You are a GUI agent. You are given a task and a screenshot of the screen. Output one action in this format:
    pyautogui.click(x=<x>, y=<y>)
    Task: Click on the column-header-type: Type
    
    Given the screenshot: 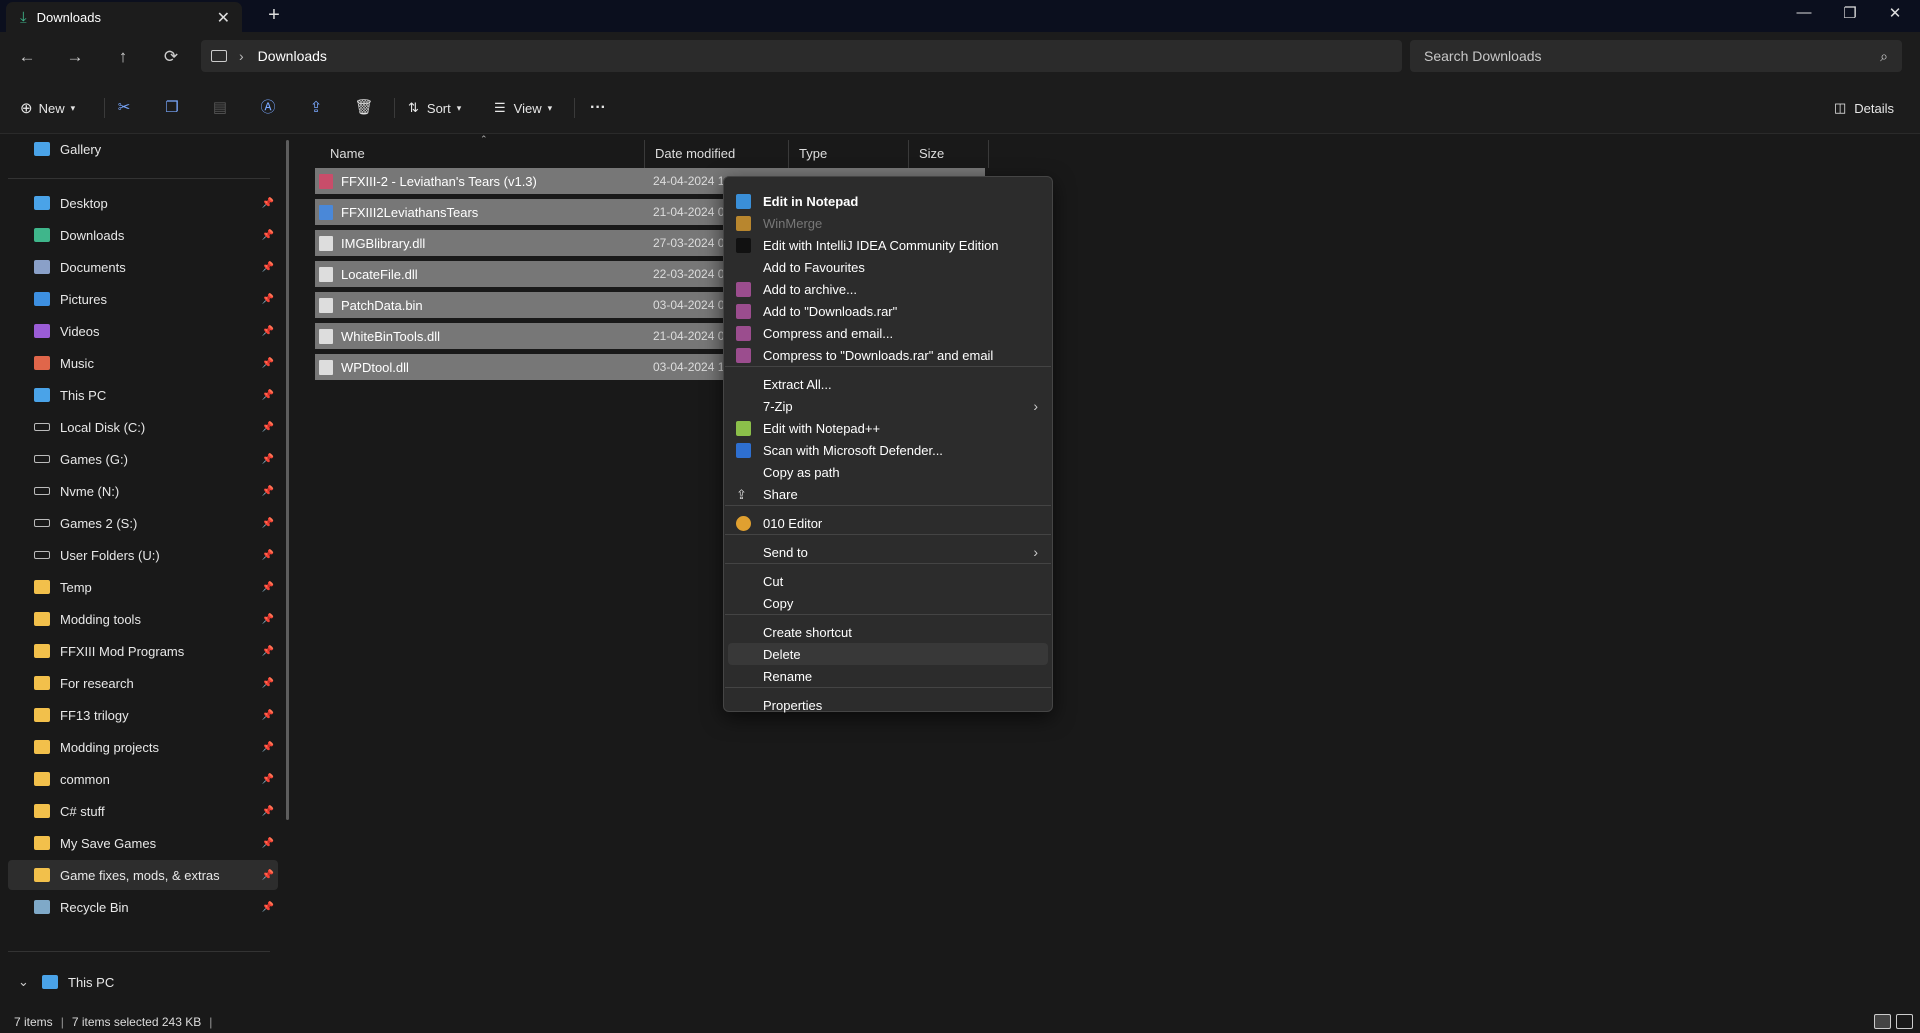 What is the action you would take?
    pyautogui.click(x=849, y=154)
    